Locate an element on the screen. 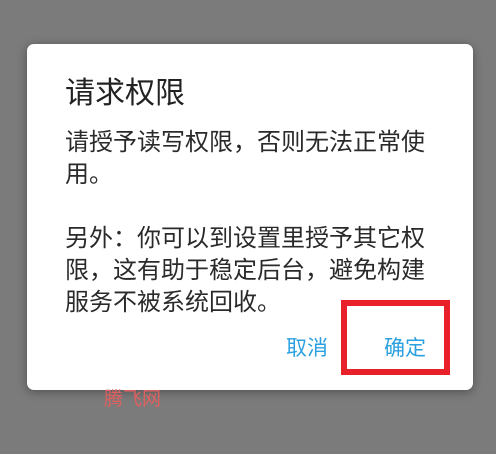 The image size is (496, 454). cancel-button: 取消 is located at coordinates (307, 348).